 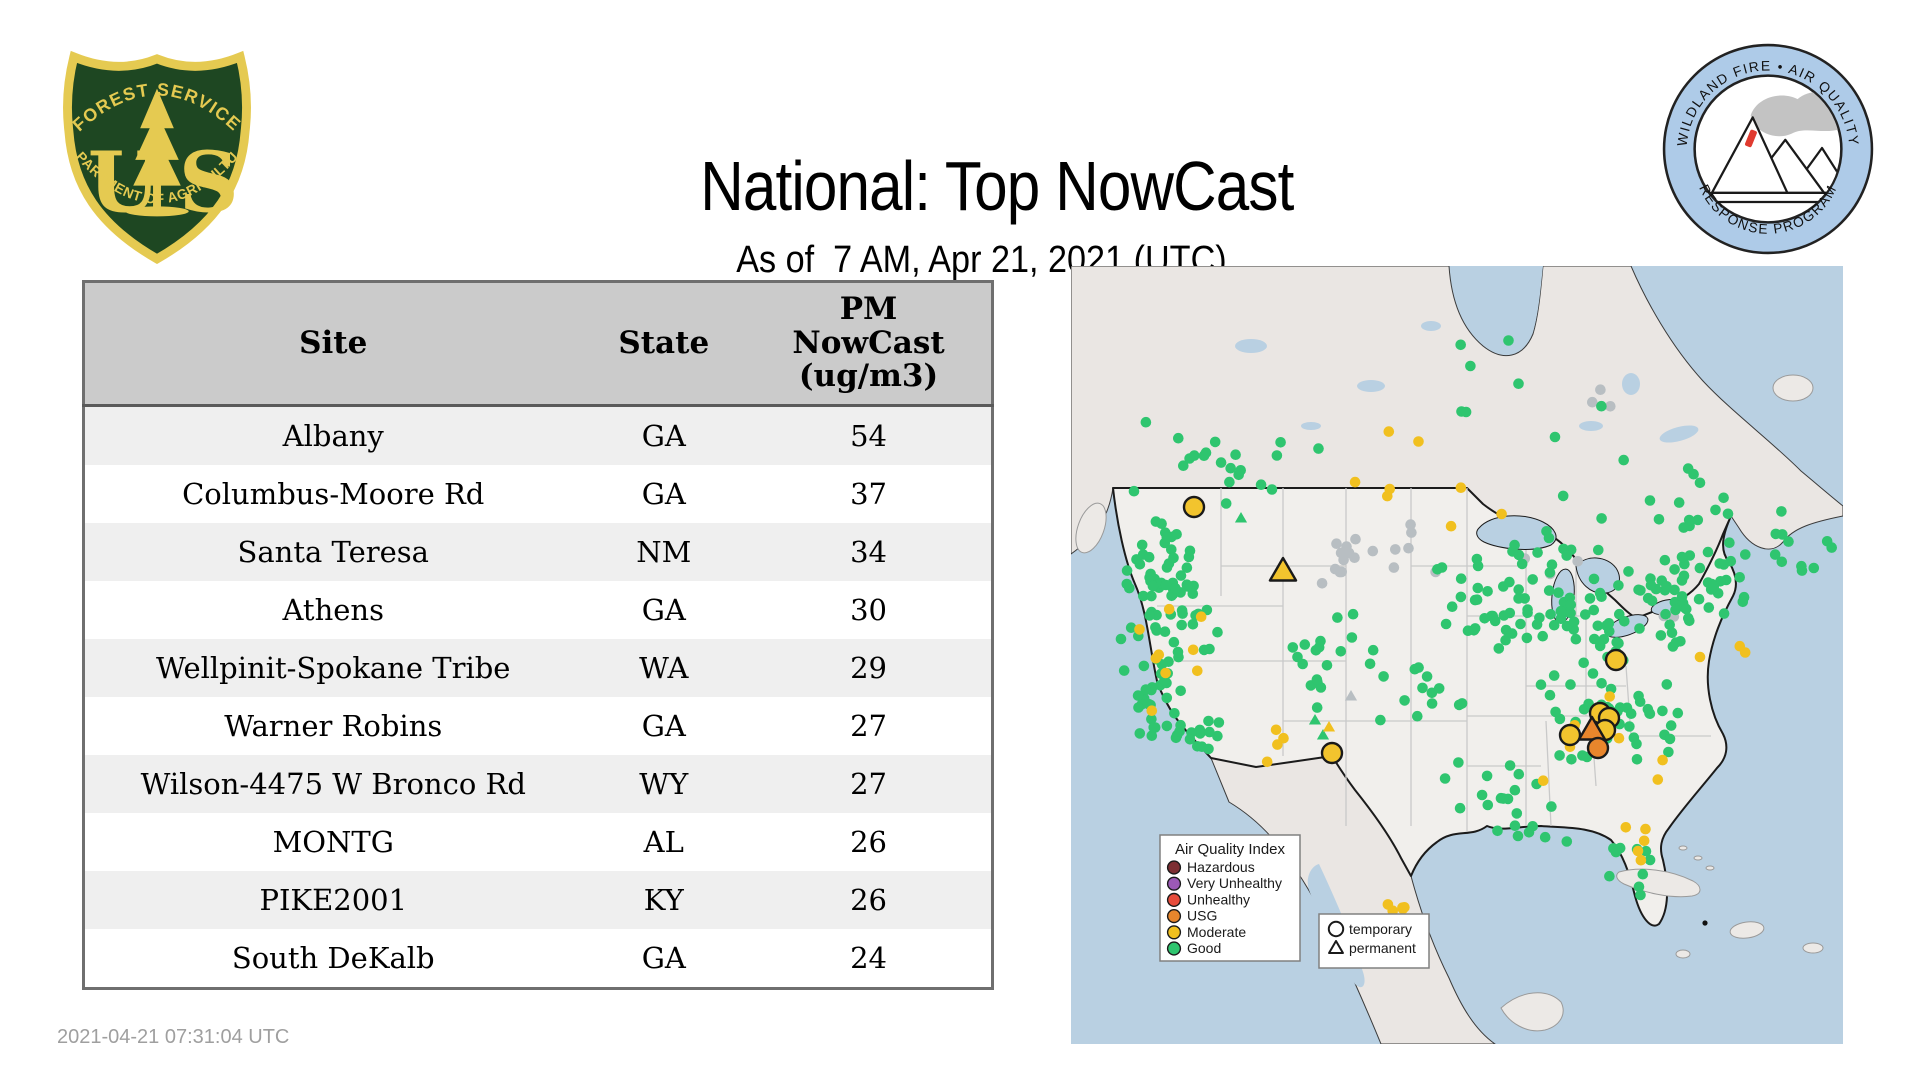 I want to click on table-row: South DeKalb GA 24, so click(x=538, y=959).